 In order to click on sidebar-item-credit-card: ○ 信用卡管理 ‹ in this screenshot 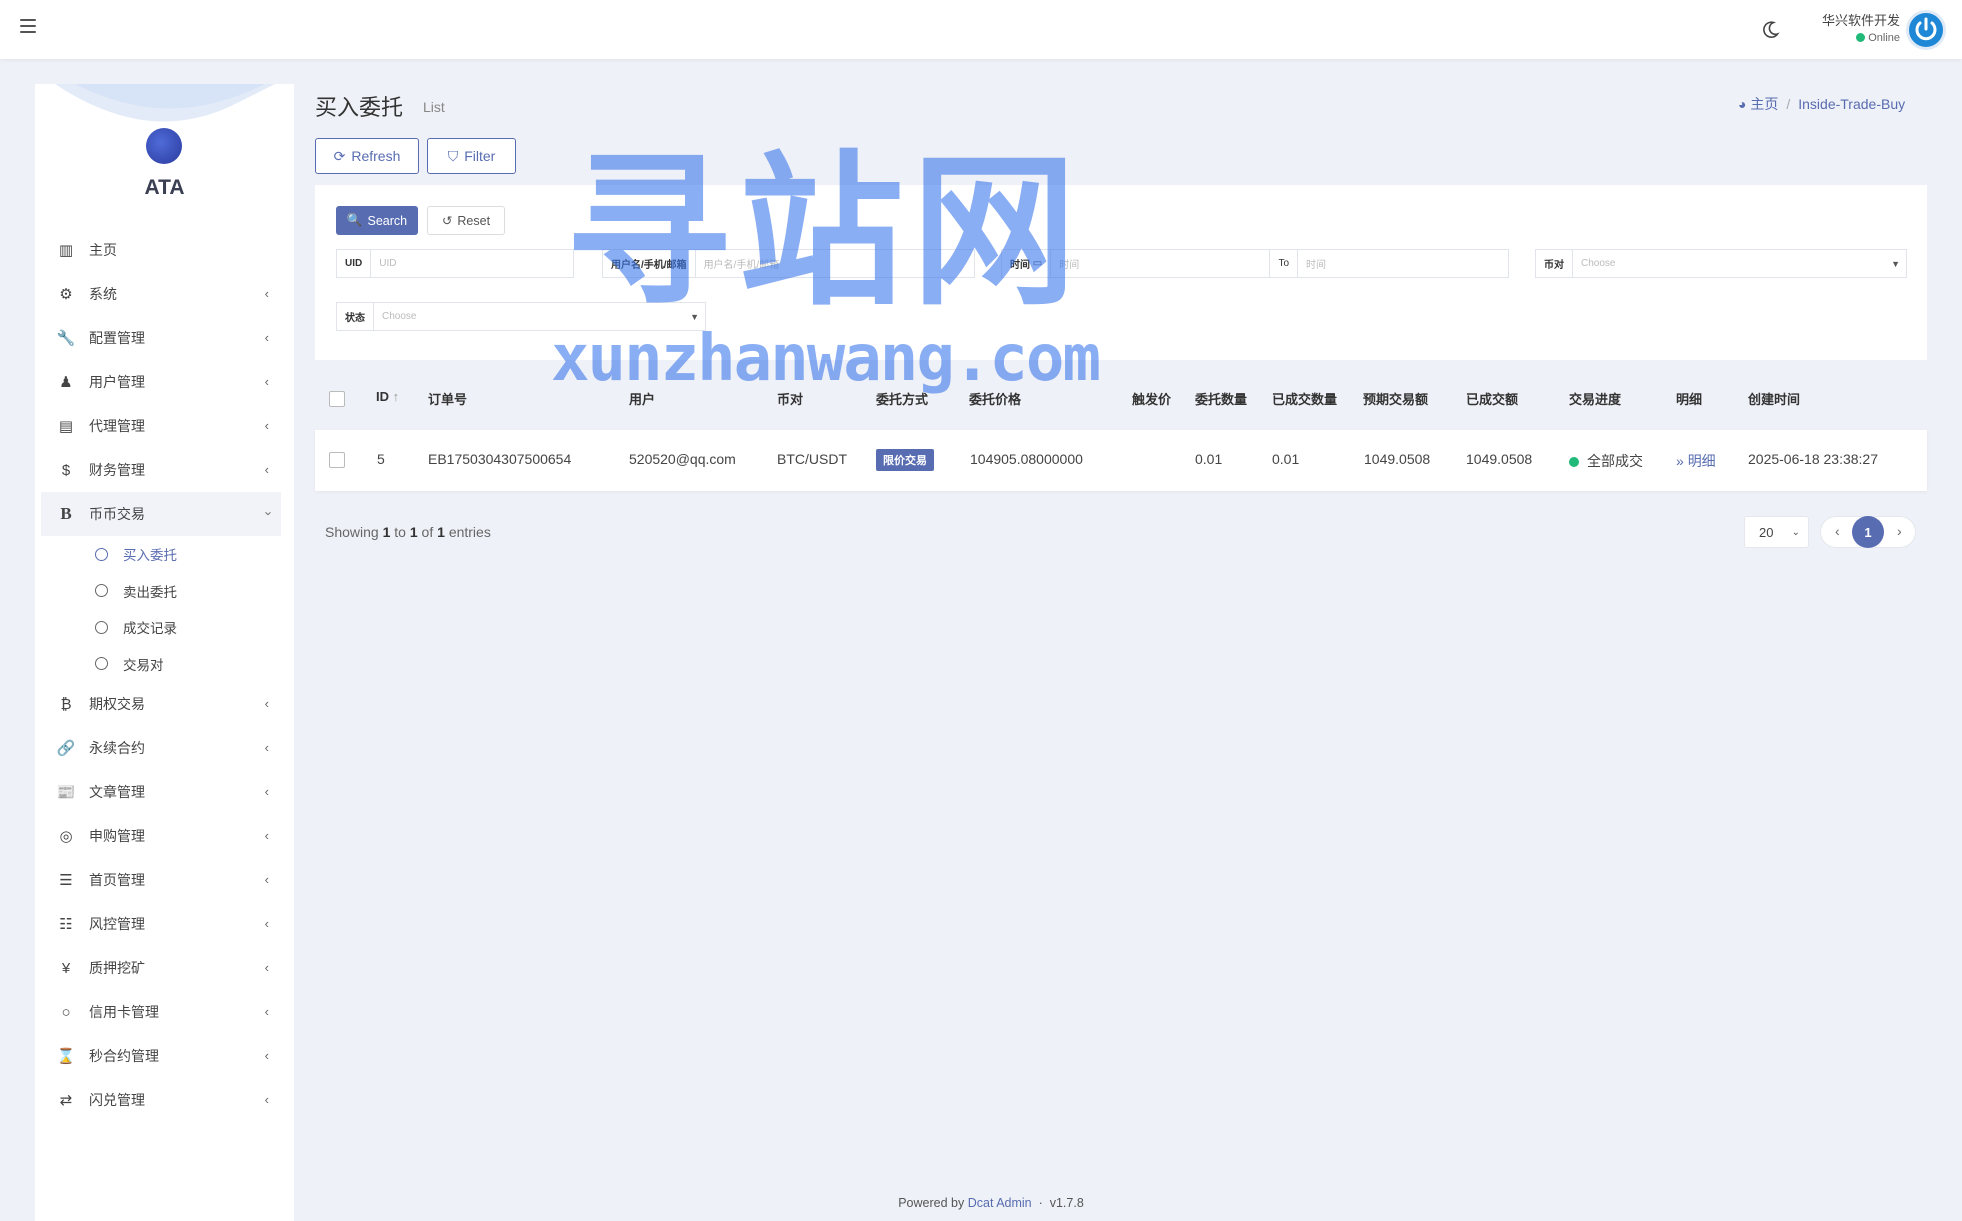, I will do `click(161, 1012)`.